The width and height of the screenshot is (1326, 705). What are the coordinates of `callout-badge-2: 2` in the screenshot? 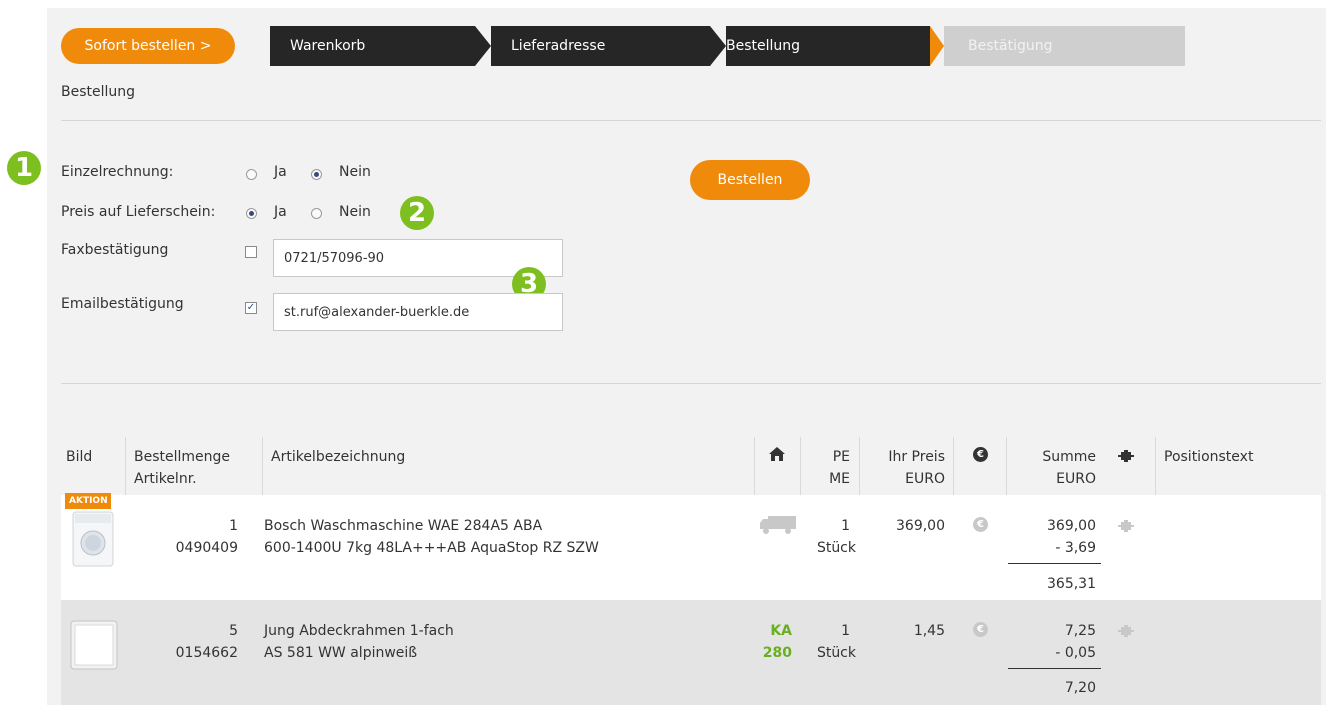 It's located at (417, 213).